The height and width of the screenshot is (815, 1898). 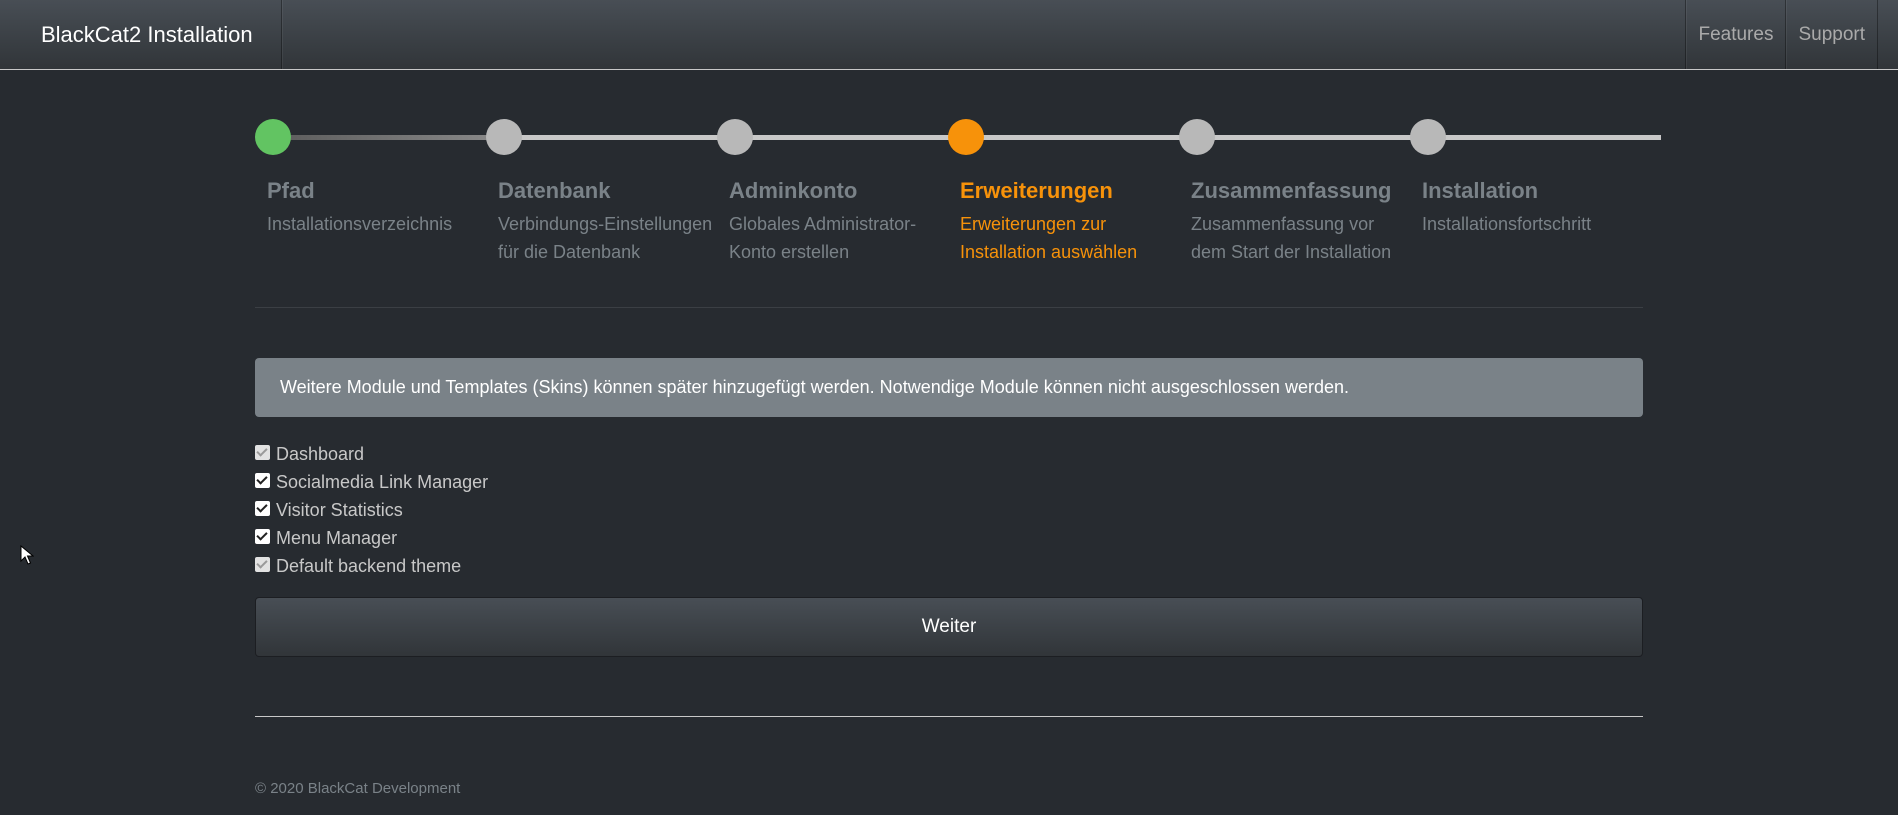 I want to click on navbar-spacer, so click(x=983, y=34).